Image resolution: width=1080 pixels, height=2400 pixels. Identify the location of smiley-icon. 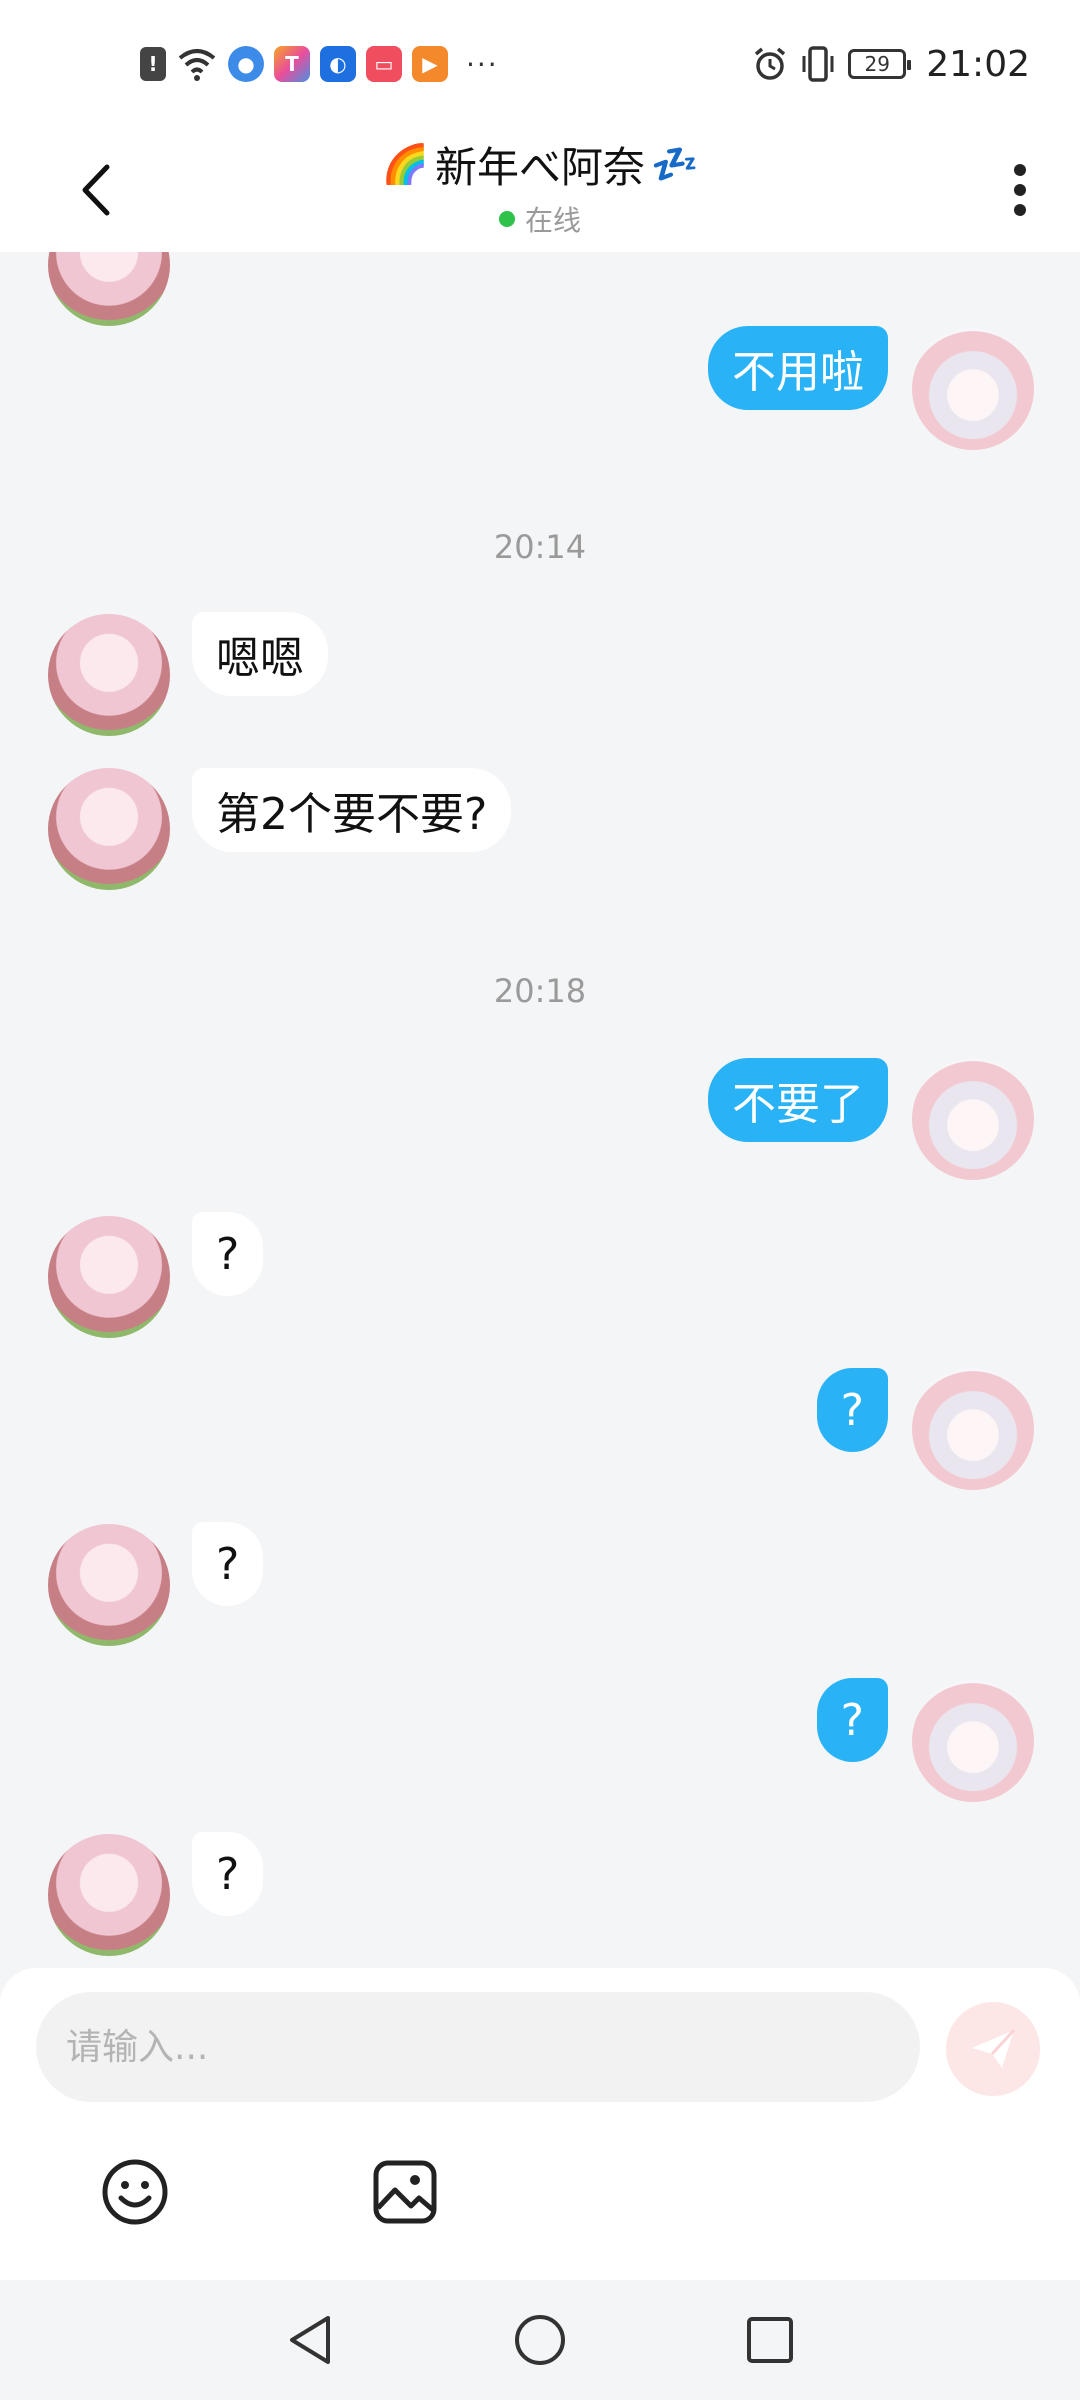
(135, 2192).